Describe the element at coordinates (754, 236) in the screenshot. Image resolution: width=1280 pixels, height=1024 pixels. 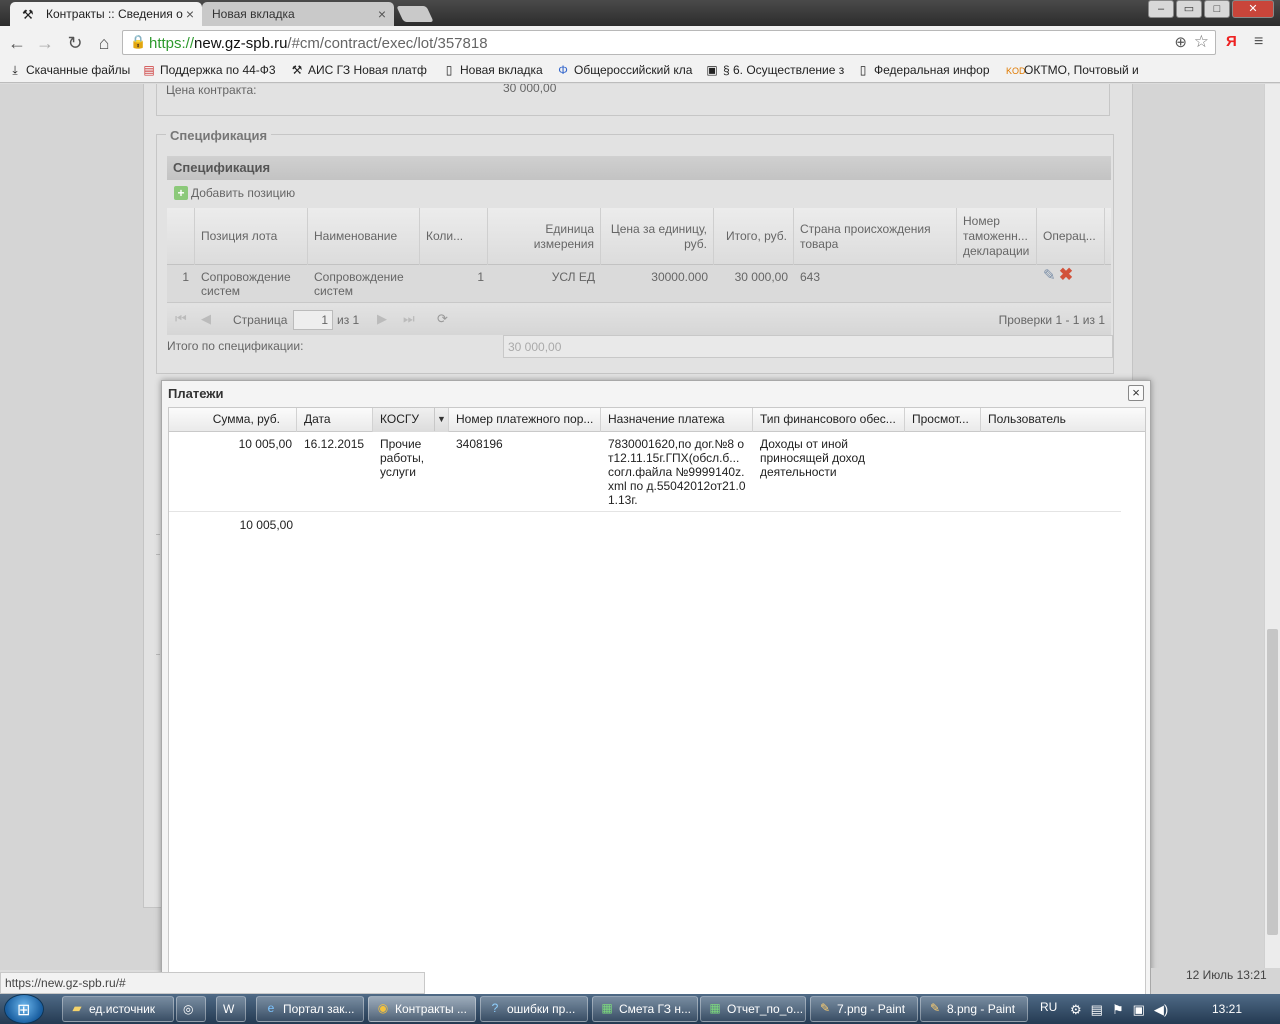
I see `col-total: Итого, руб.` at that location.